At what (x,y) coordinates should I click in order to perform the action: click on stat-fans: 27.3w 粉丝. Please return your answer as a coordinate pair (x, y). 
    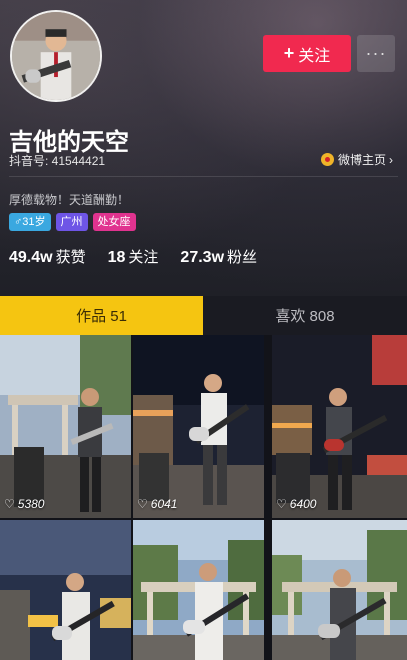
    Looking at the image, I should click on (218, 256).